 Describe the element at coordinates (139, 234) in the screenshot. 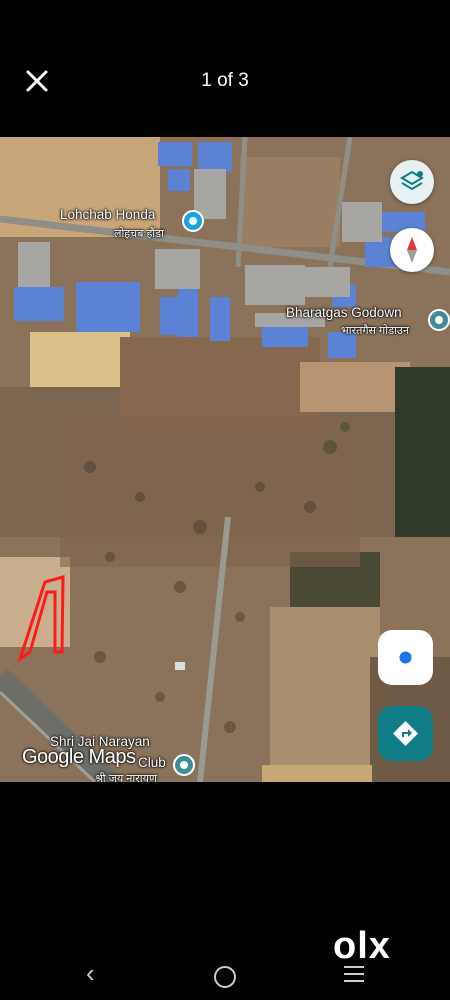

I see `place-label-lohchab-honda-native: लोहचब हौंडा` at that location.